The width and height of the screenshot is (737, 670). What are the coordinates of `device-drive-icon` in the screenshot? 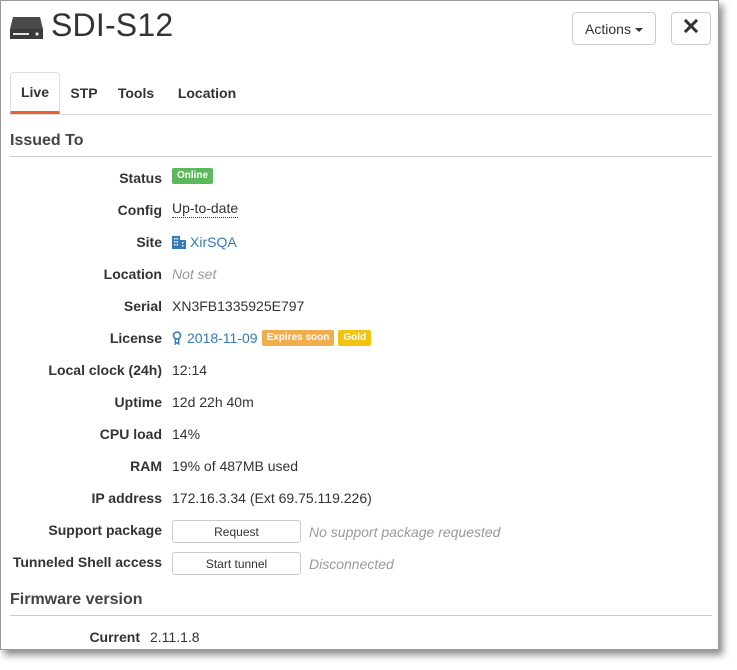 It's located at (26, 28).